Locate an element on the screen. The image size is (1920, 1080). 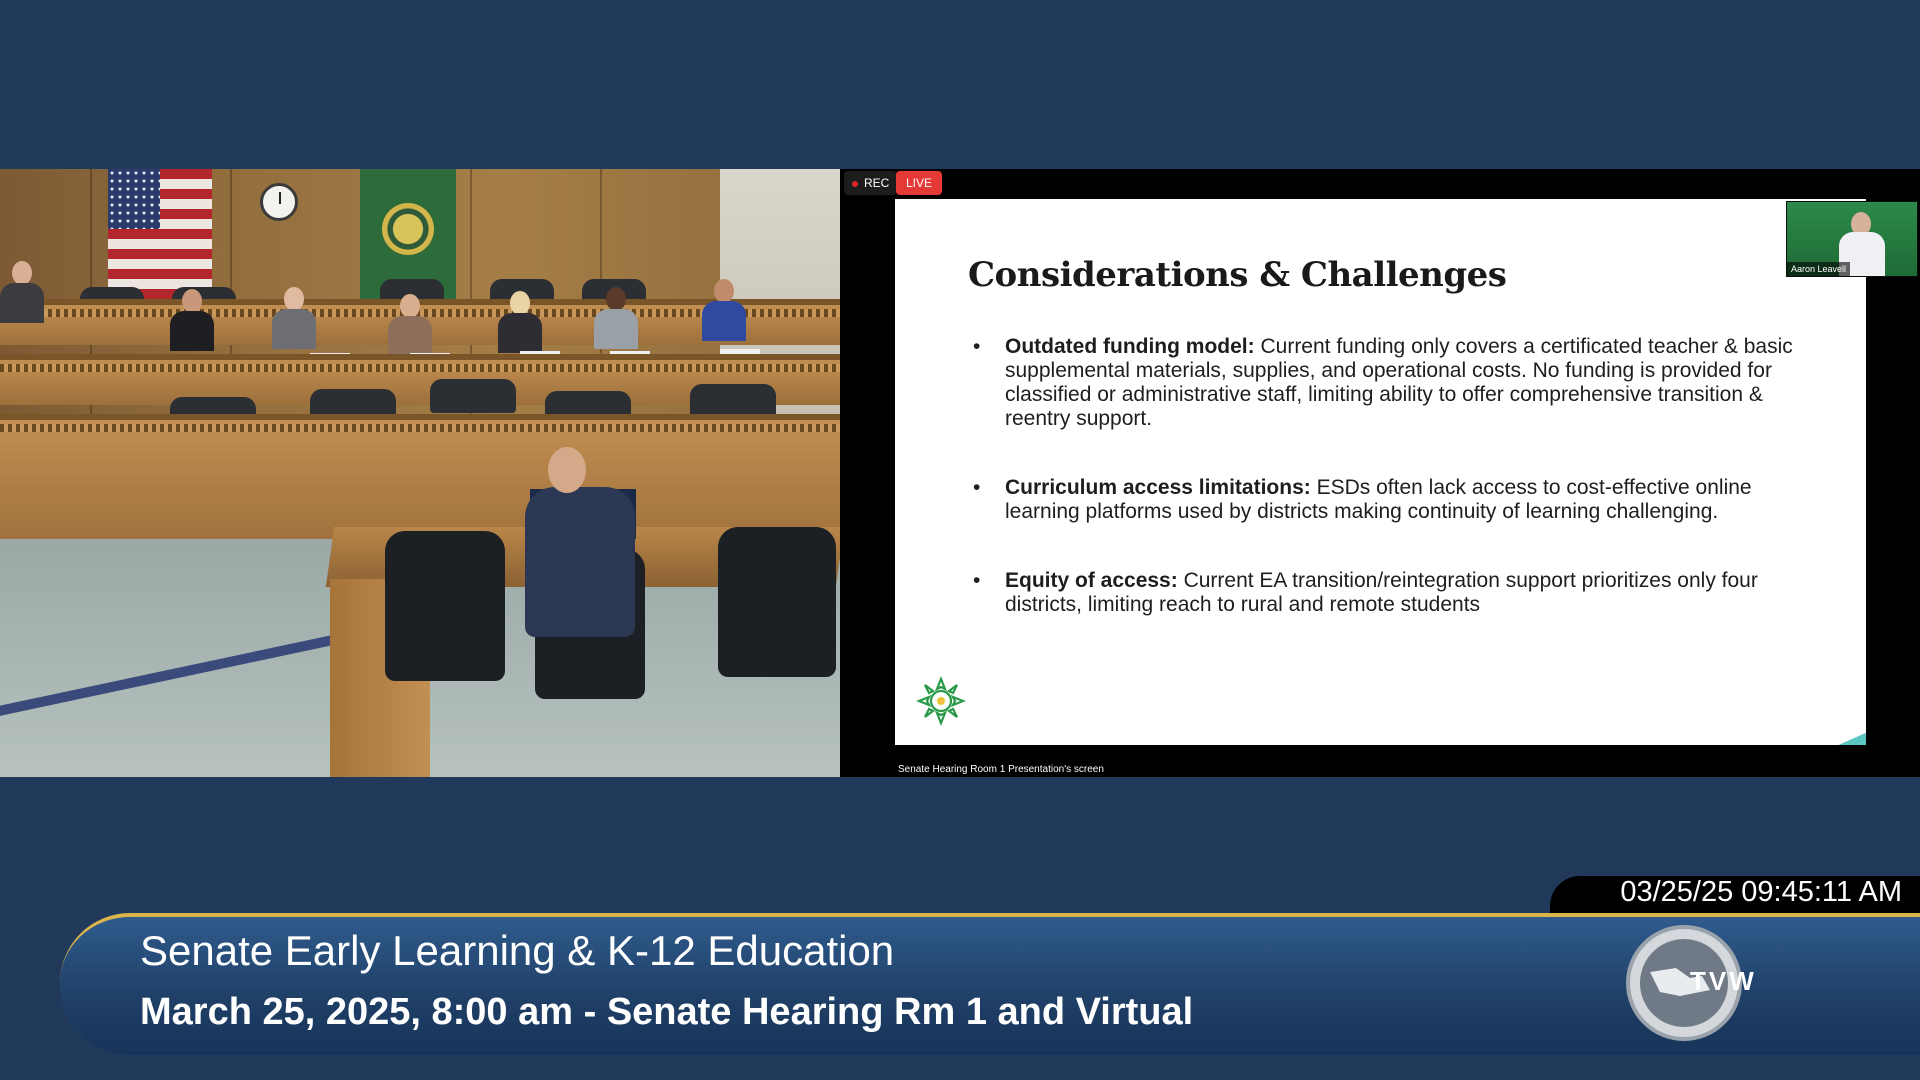
witness is located at coordinates (580, 562).